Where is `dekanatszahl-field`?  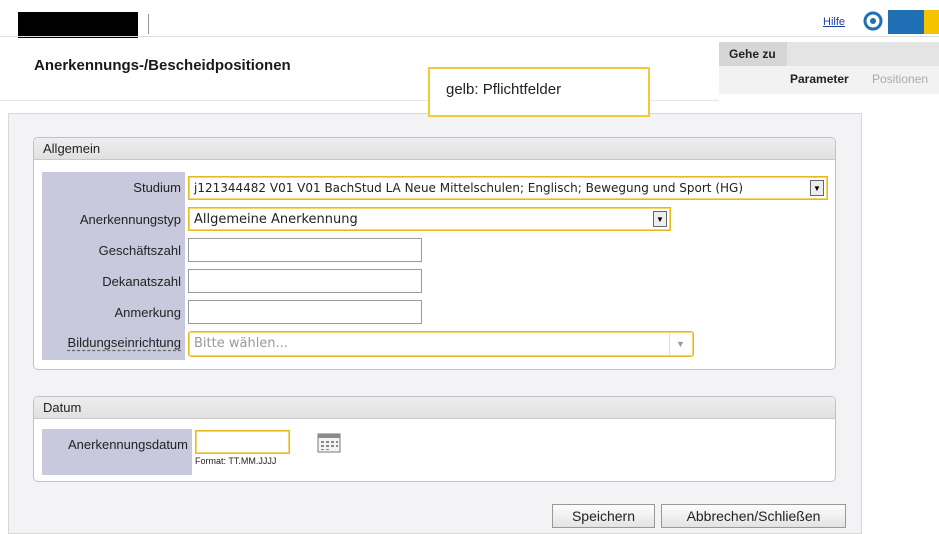
dekanatszahl-field is located at coordinates (305, 281).